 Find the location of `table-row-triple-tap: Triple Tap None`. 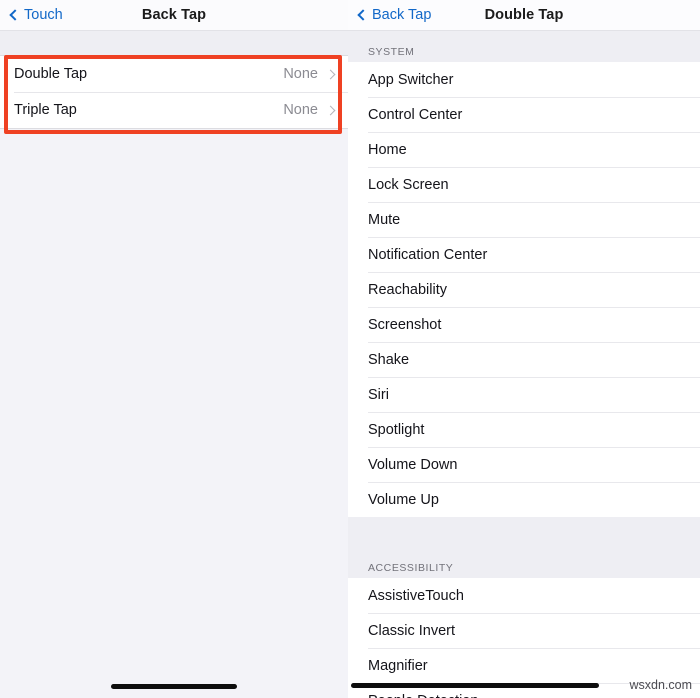

table-row-triple-tap: Triple Tap None is located at coordinates (174, 110).